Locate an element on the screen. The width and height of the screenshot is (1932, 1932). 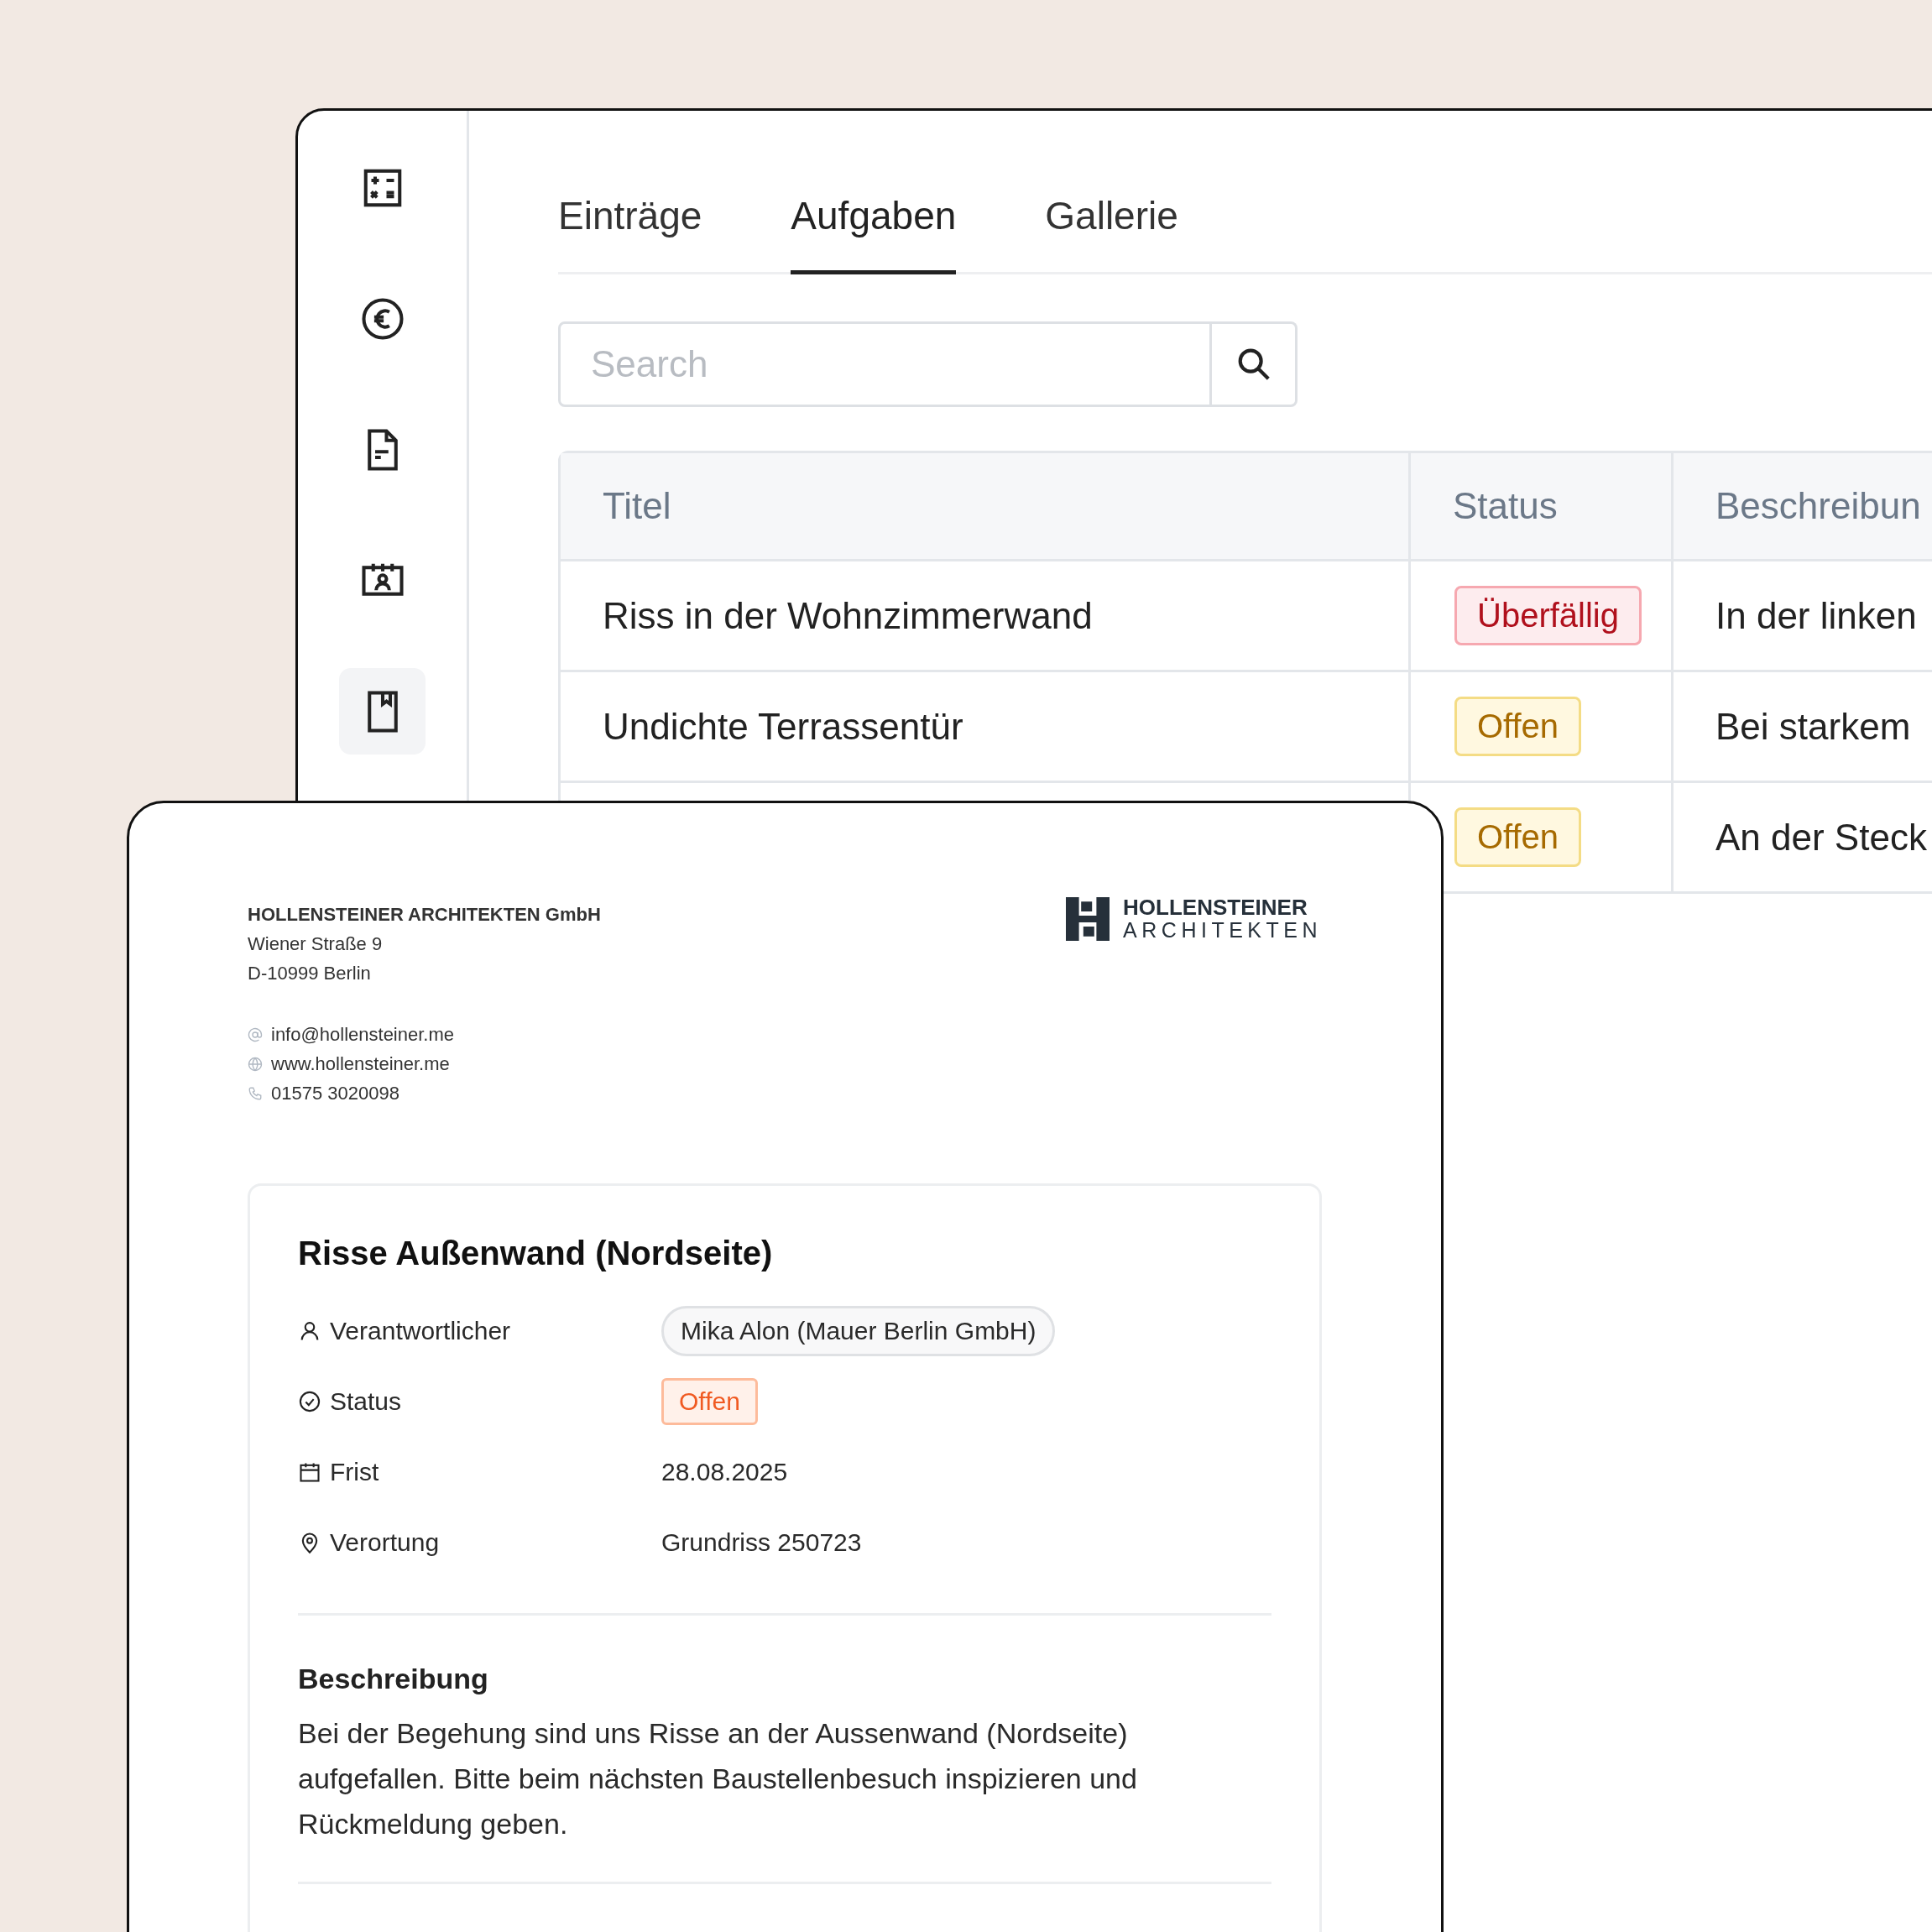
table-cell: In der linken is located at coordinates (1816, 615).